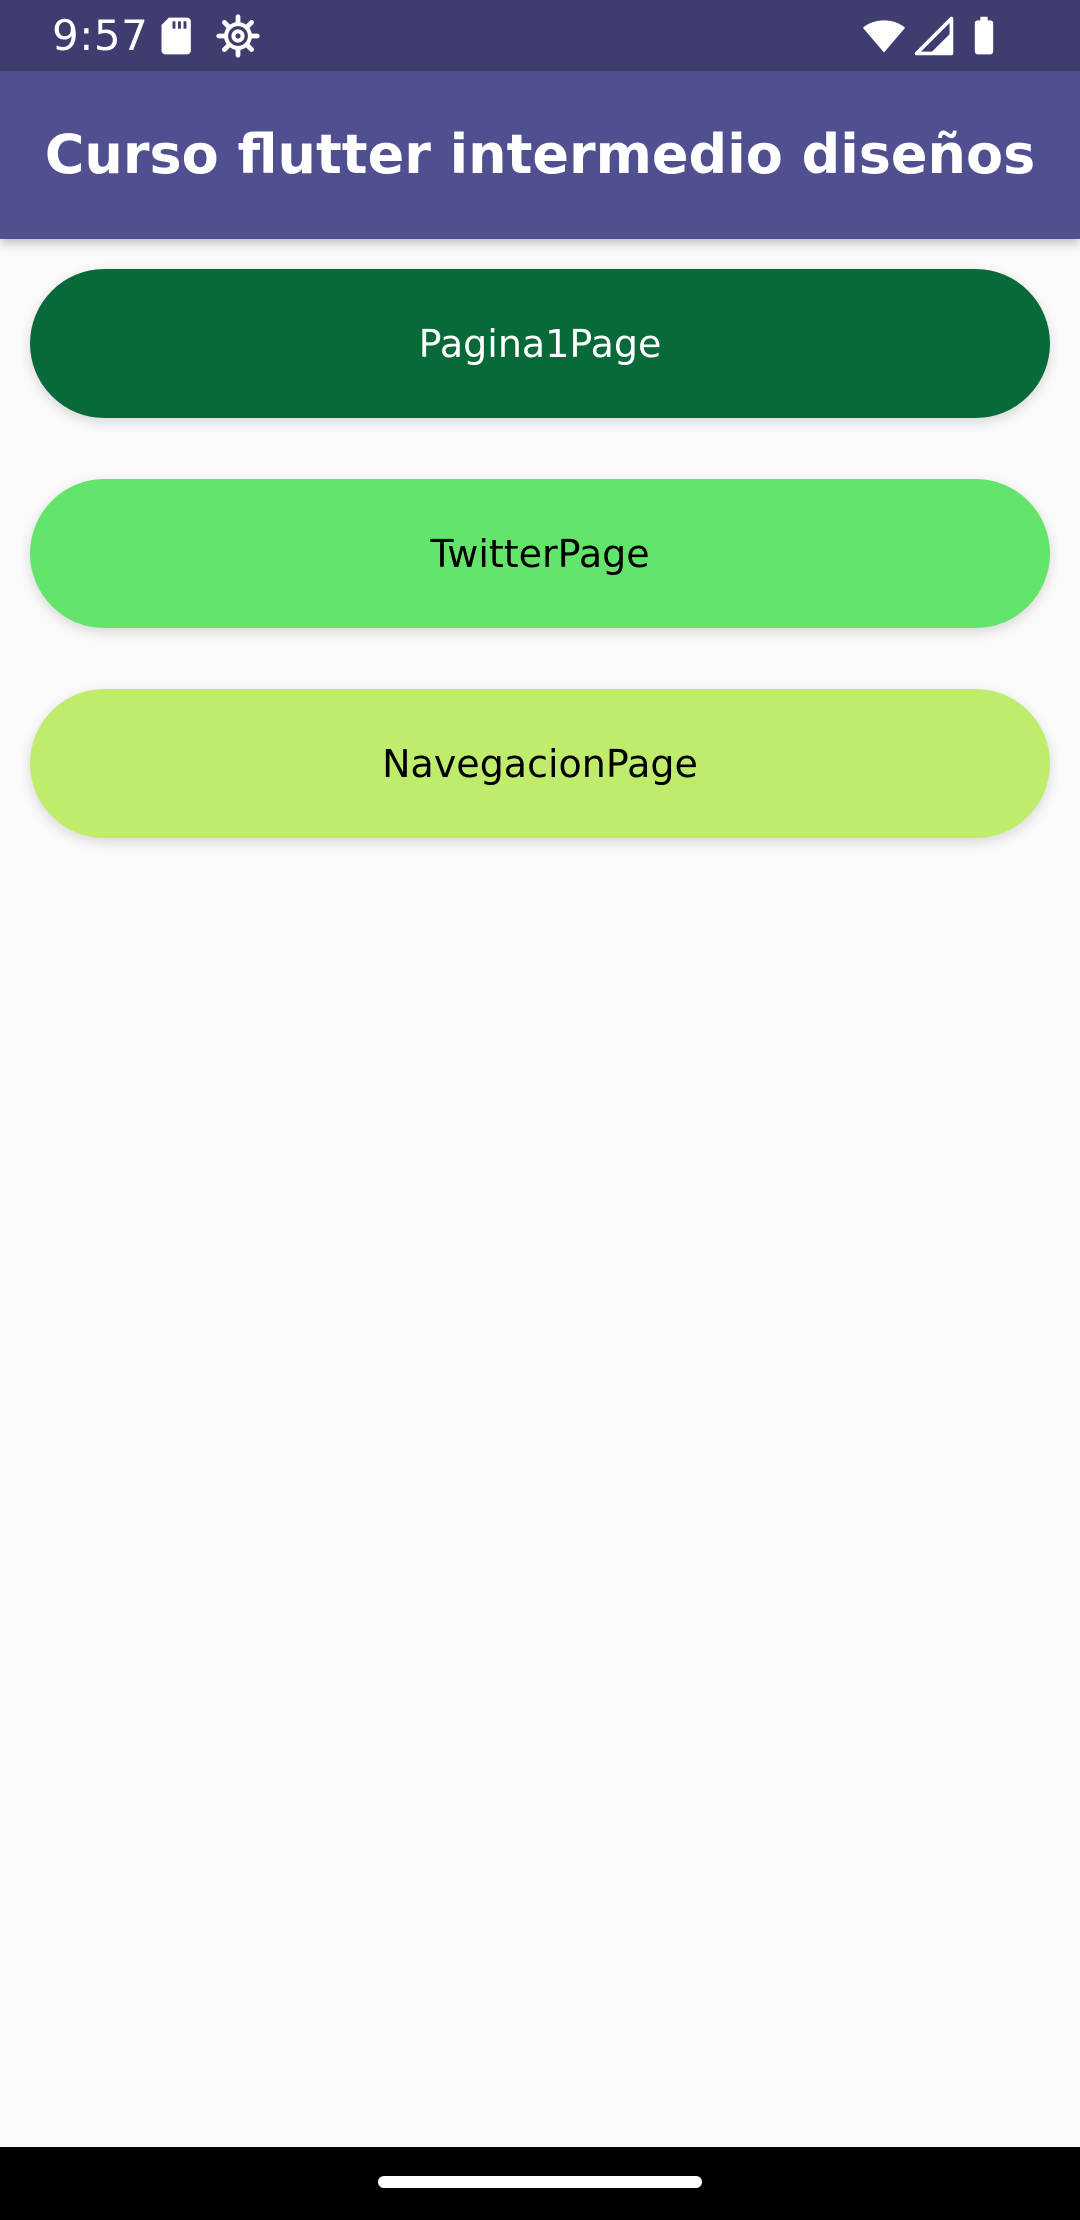 The width and height of the screenshot is (1080, 2220). I want to click on app-bar: Curso flutter intermedio diseños, so click(540, 155).